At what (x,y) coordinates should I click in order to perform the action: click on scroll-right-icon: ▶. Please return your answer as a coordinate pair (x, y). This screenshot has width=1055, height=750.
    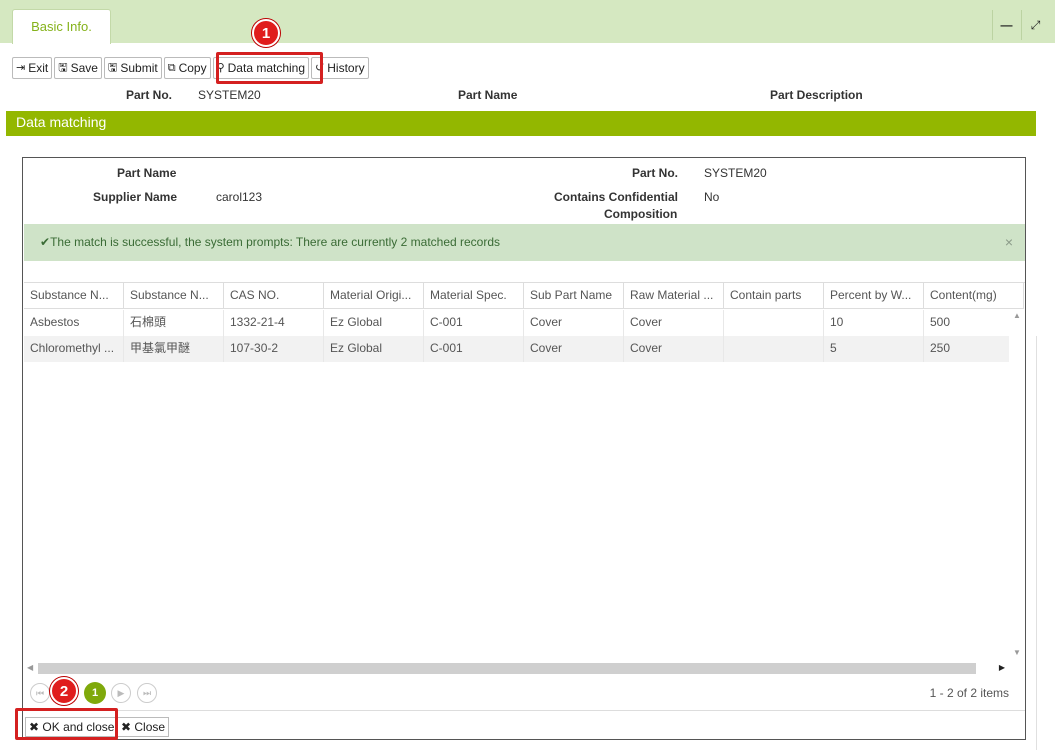
    Looking at the image, I should click on (1002, 667).